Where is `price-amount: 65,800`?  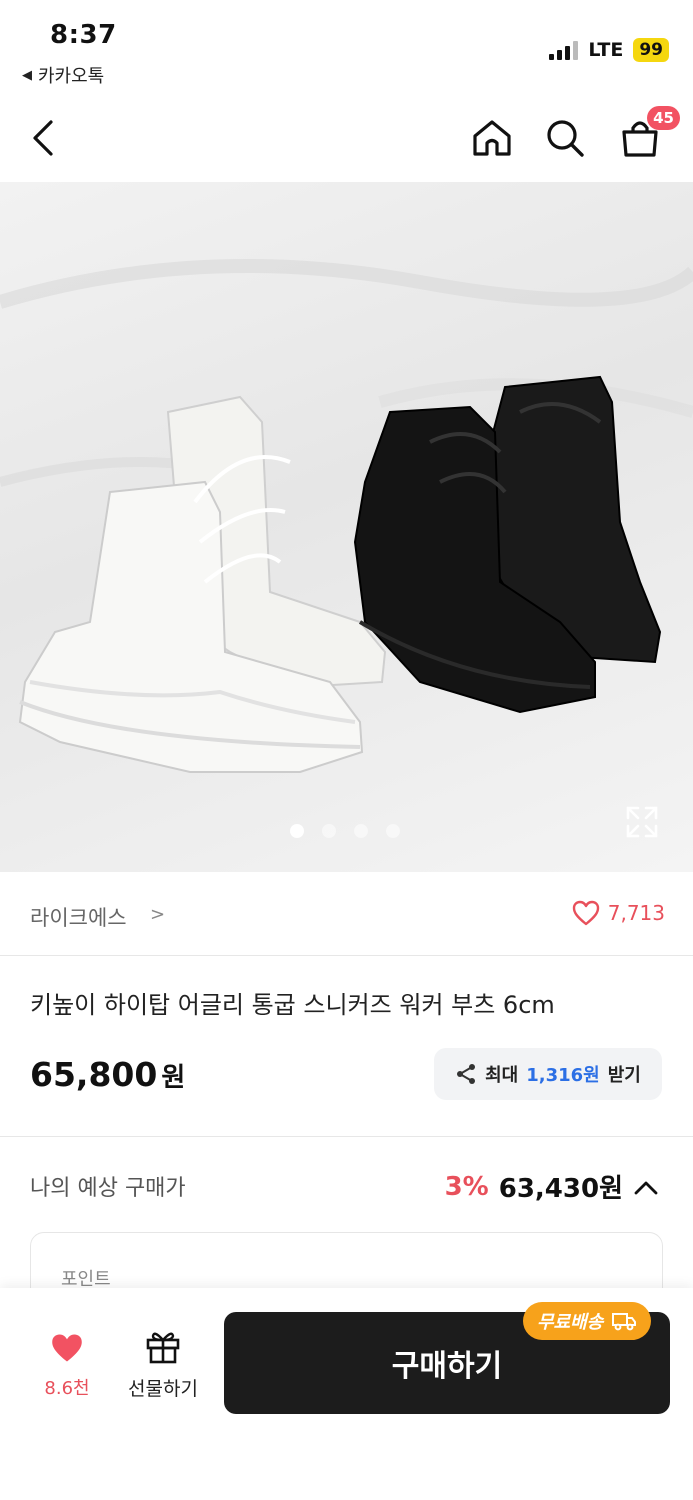 price-amount: 65,800 is located at coordinates (94, 1074).